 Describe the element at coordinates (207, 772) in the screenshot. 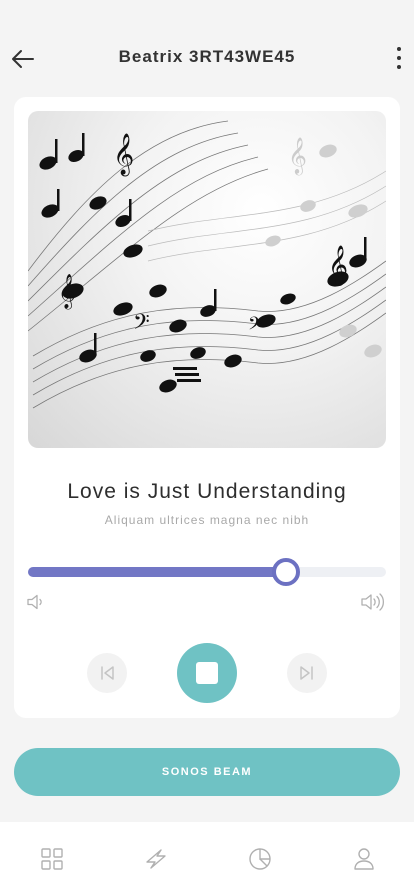

I see `device-select-button: SONOS BEAM` at that location.